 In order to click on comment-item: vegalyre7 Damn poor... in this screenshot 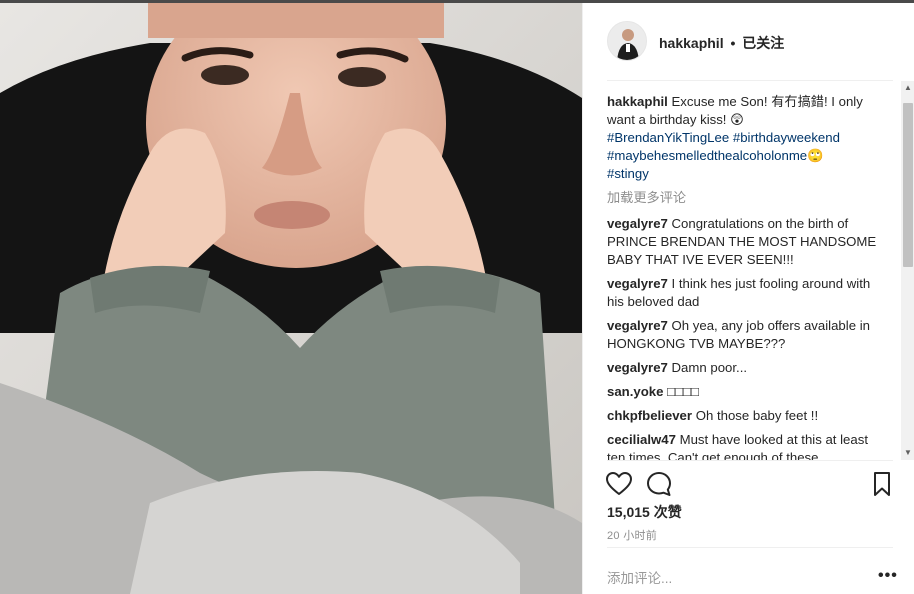, I will do `click(748, 368)`.